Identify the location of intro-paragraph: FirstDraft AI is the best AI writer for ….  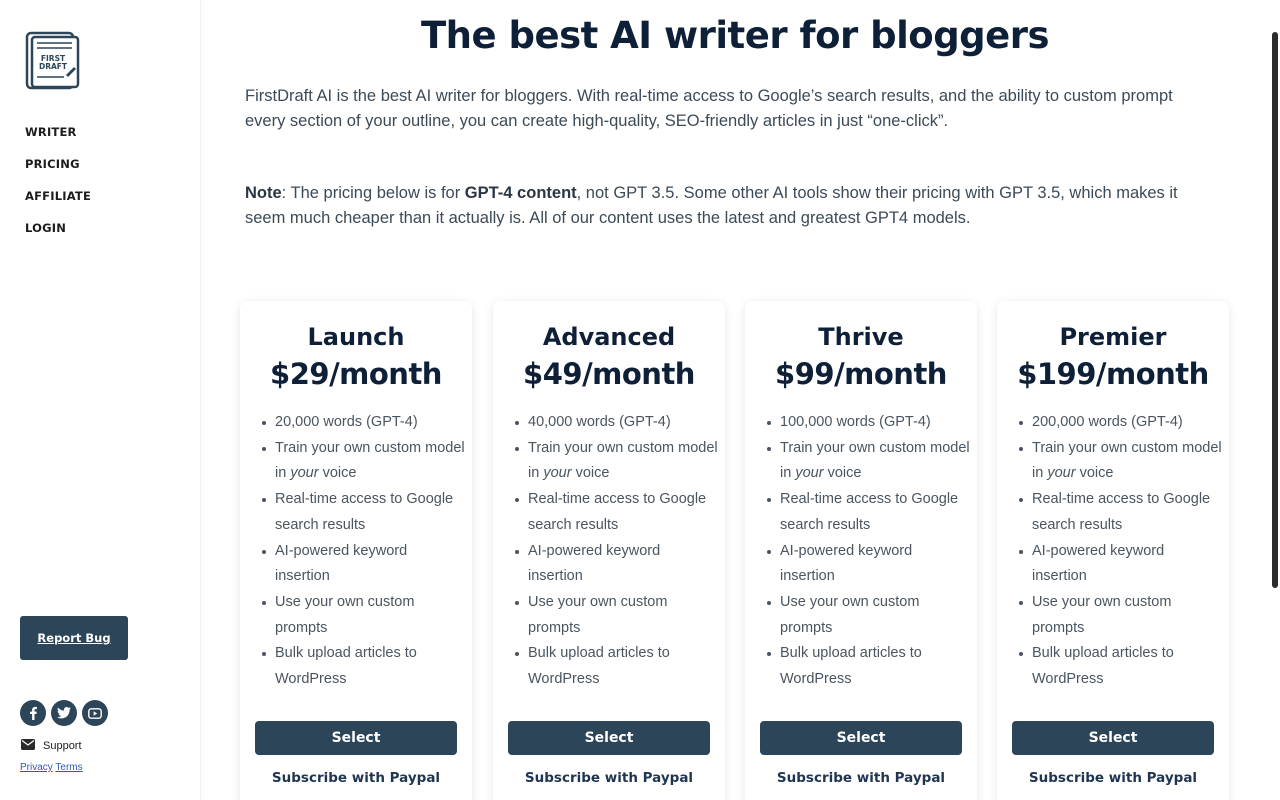
(709, 108).